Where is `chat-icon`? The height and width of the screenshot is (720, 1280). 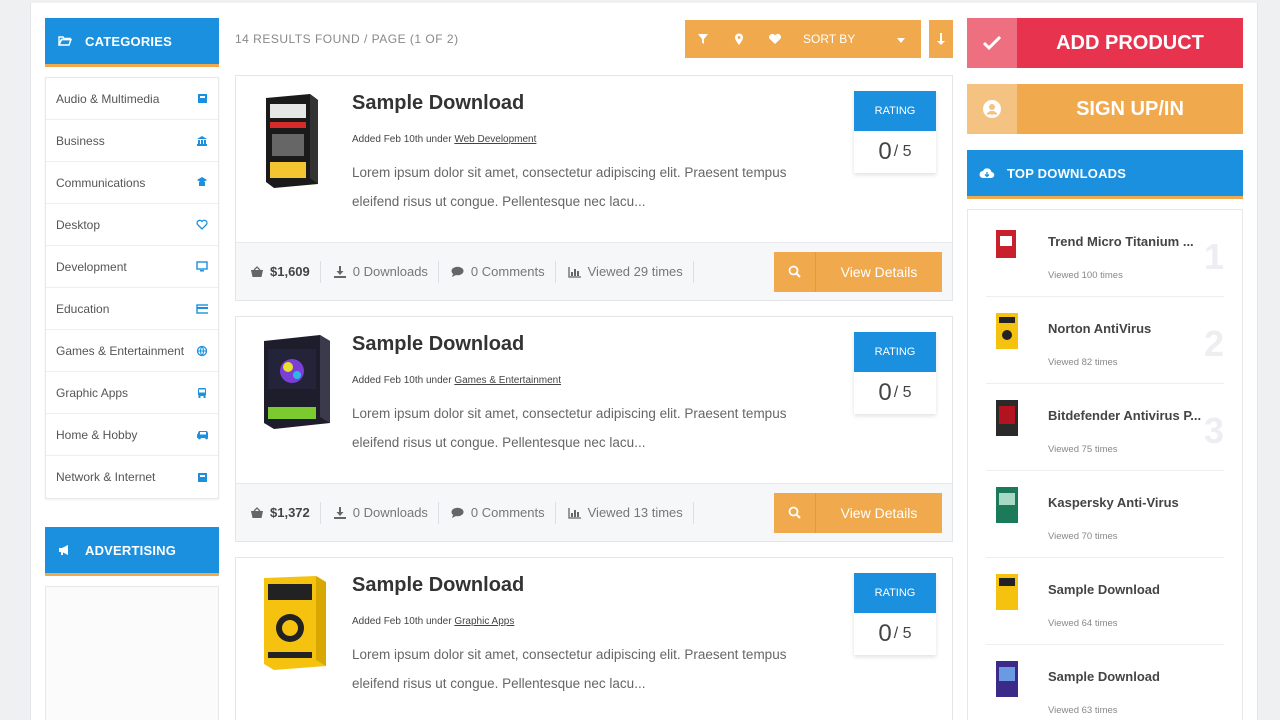
chat-icon is located at coordinates (202, 182).